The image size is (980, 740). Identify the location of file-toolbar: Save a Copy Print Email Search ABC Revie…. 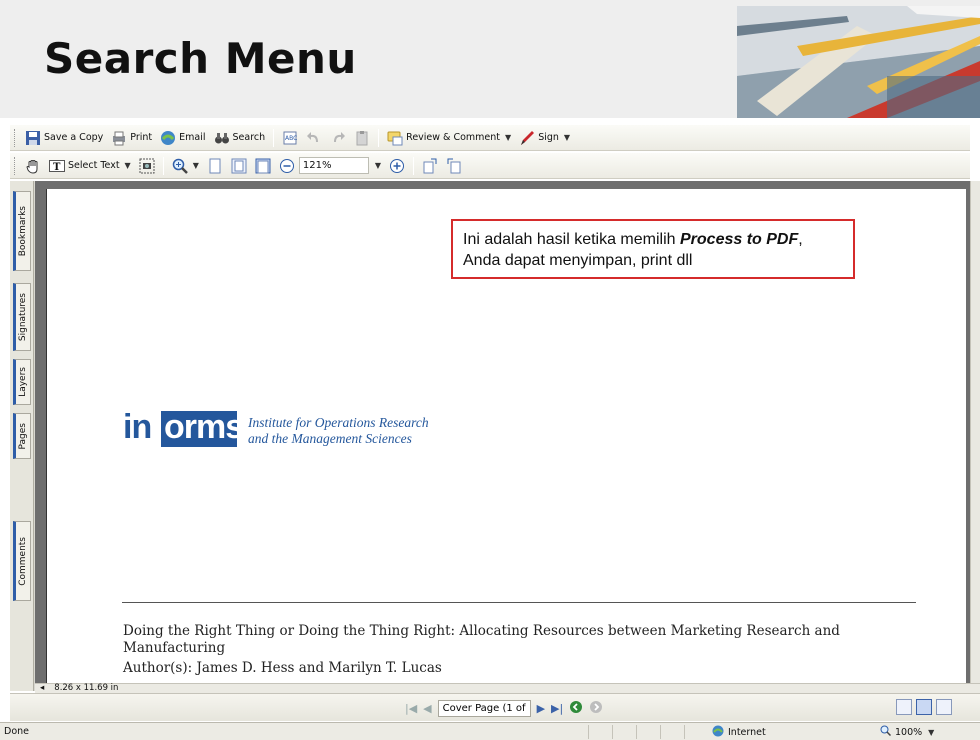
(490, 138).